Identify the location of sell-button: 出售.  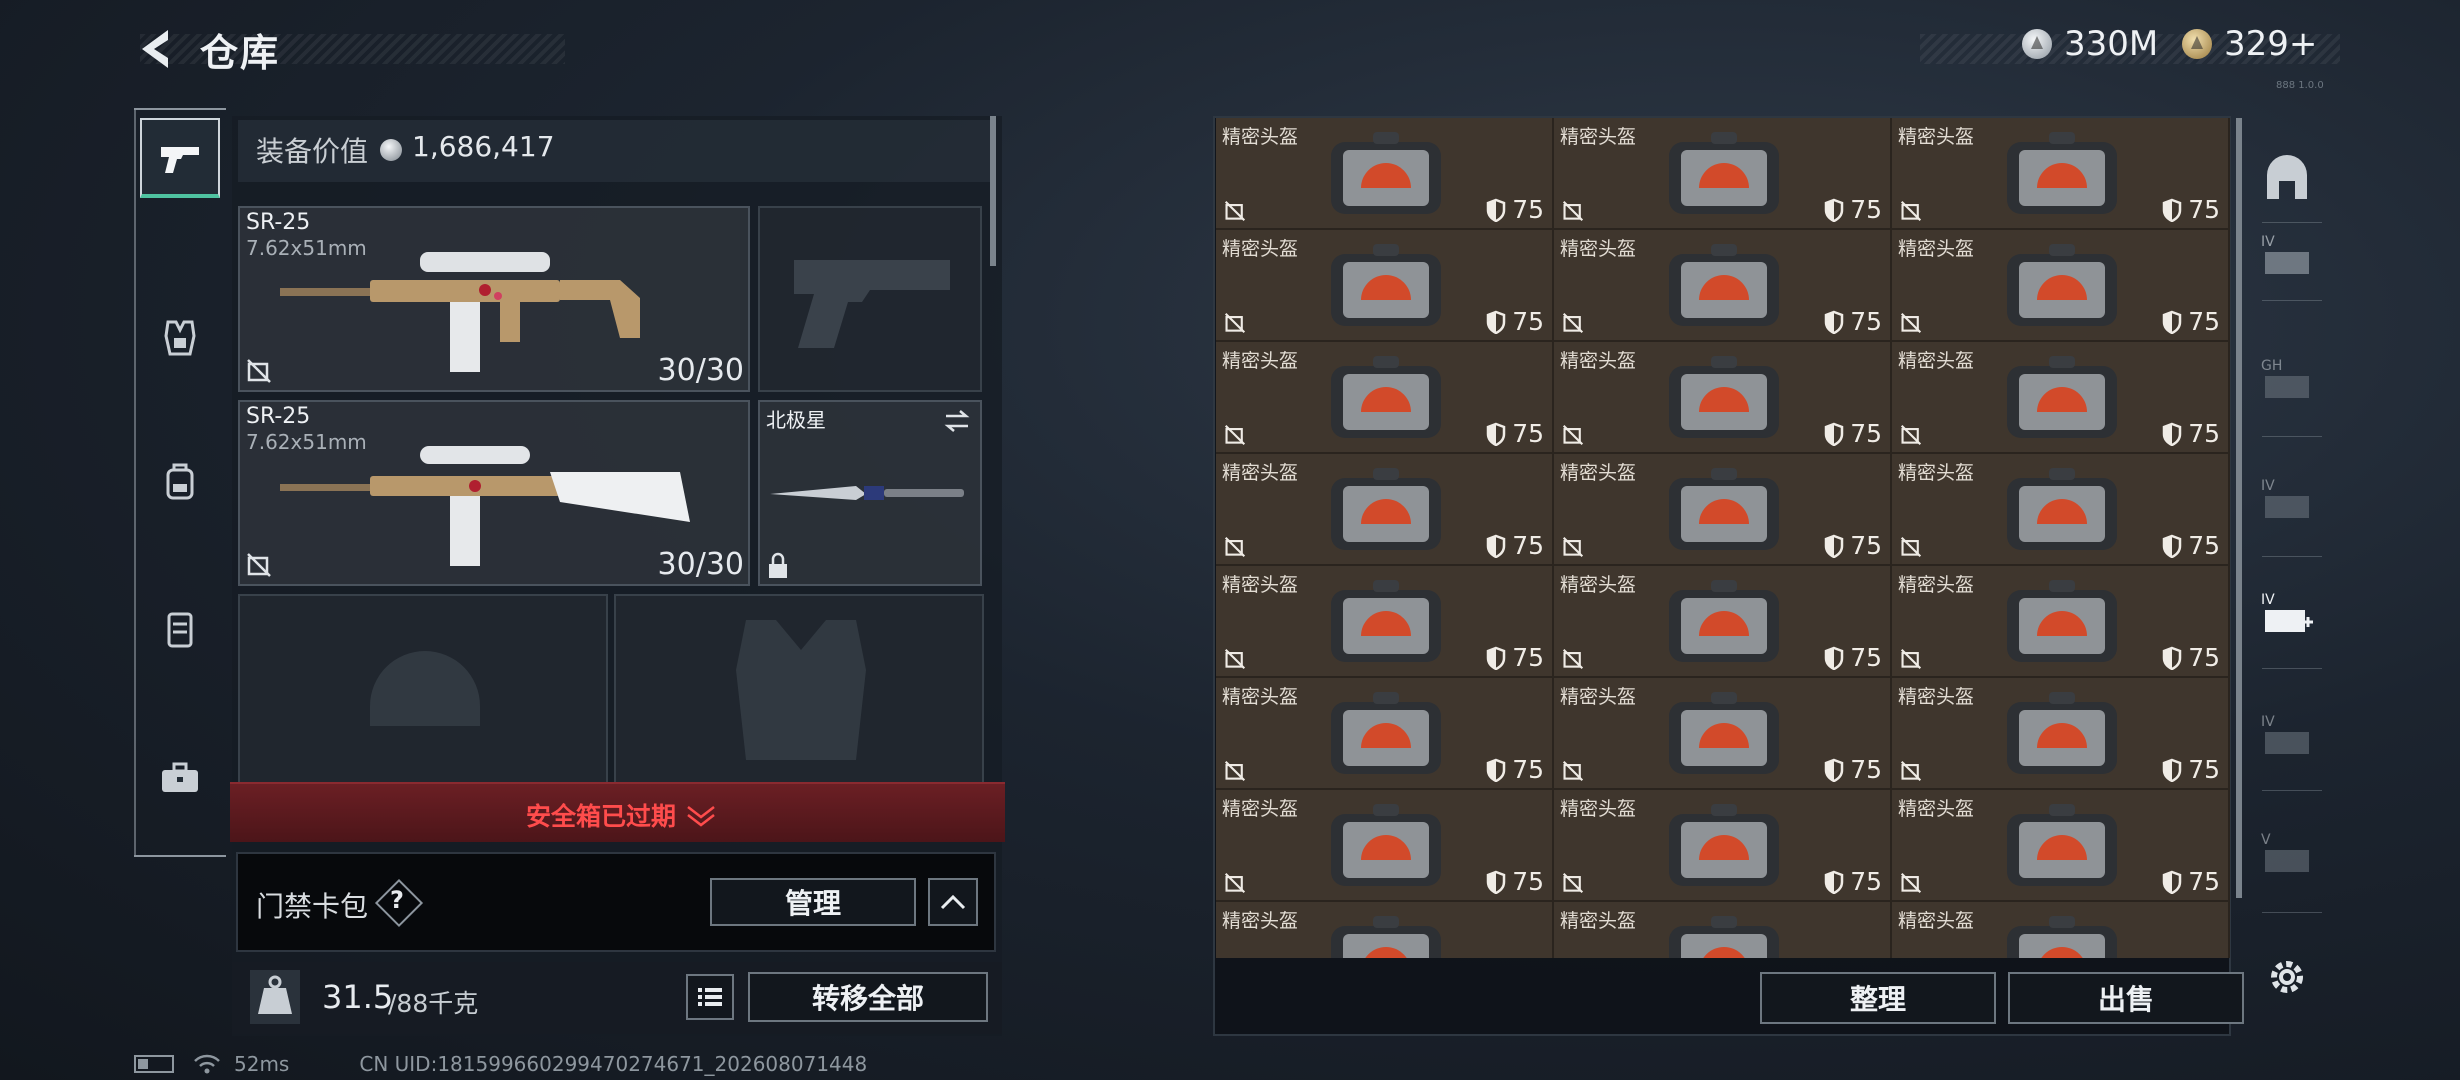
(2126, 998).